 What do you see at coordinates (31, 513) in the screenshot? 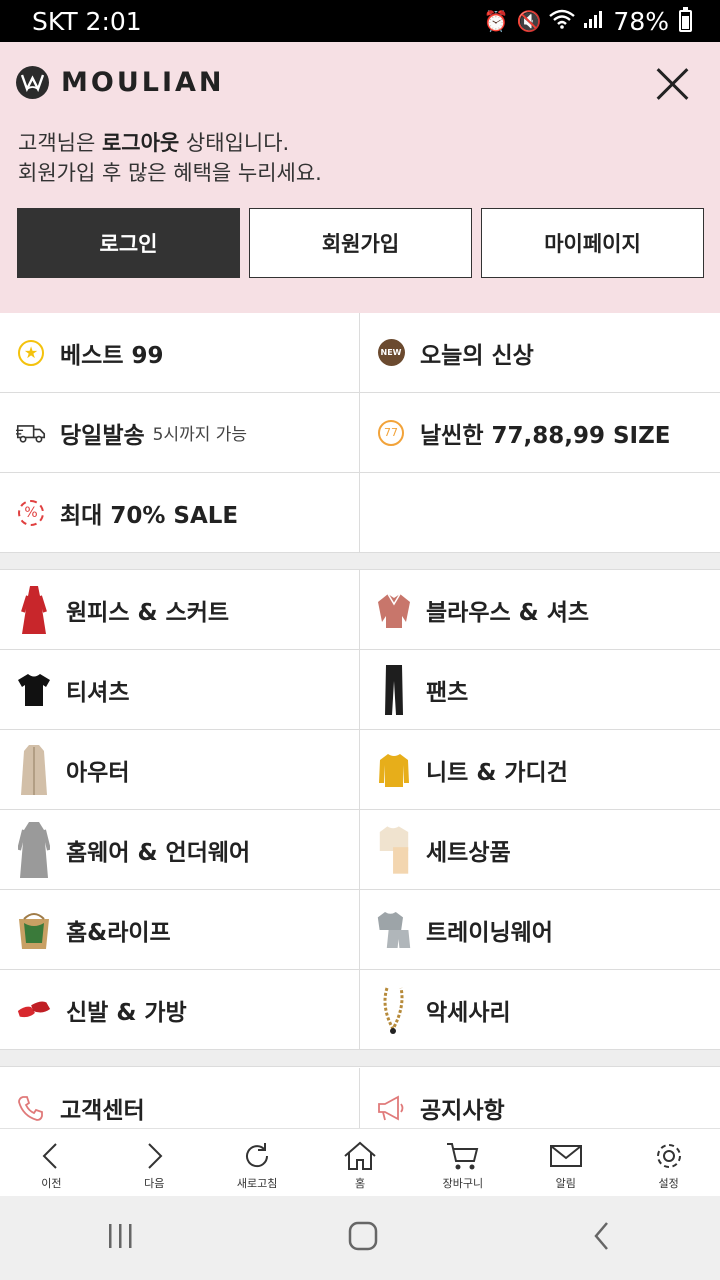
I see `sale-badge-icon: %` at bounding box center [31, 513].